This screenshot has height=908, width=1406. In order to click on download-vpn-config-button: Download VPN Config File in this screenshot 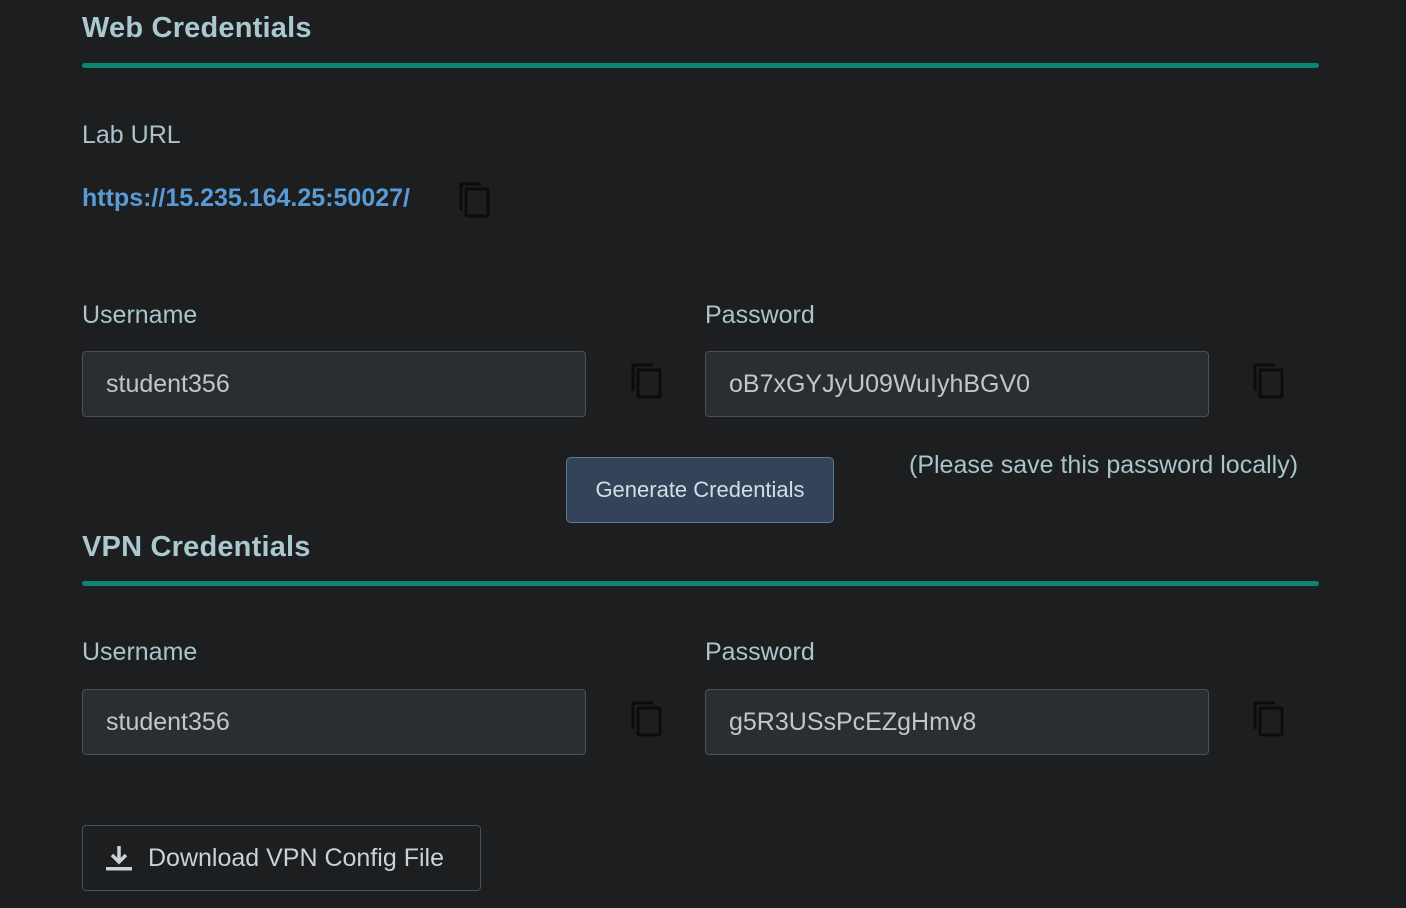, I will do `click(281, 858)`.